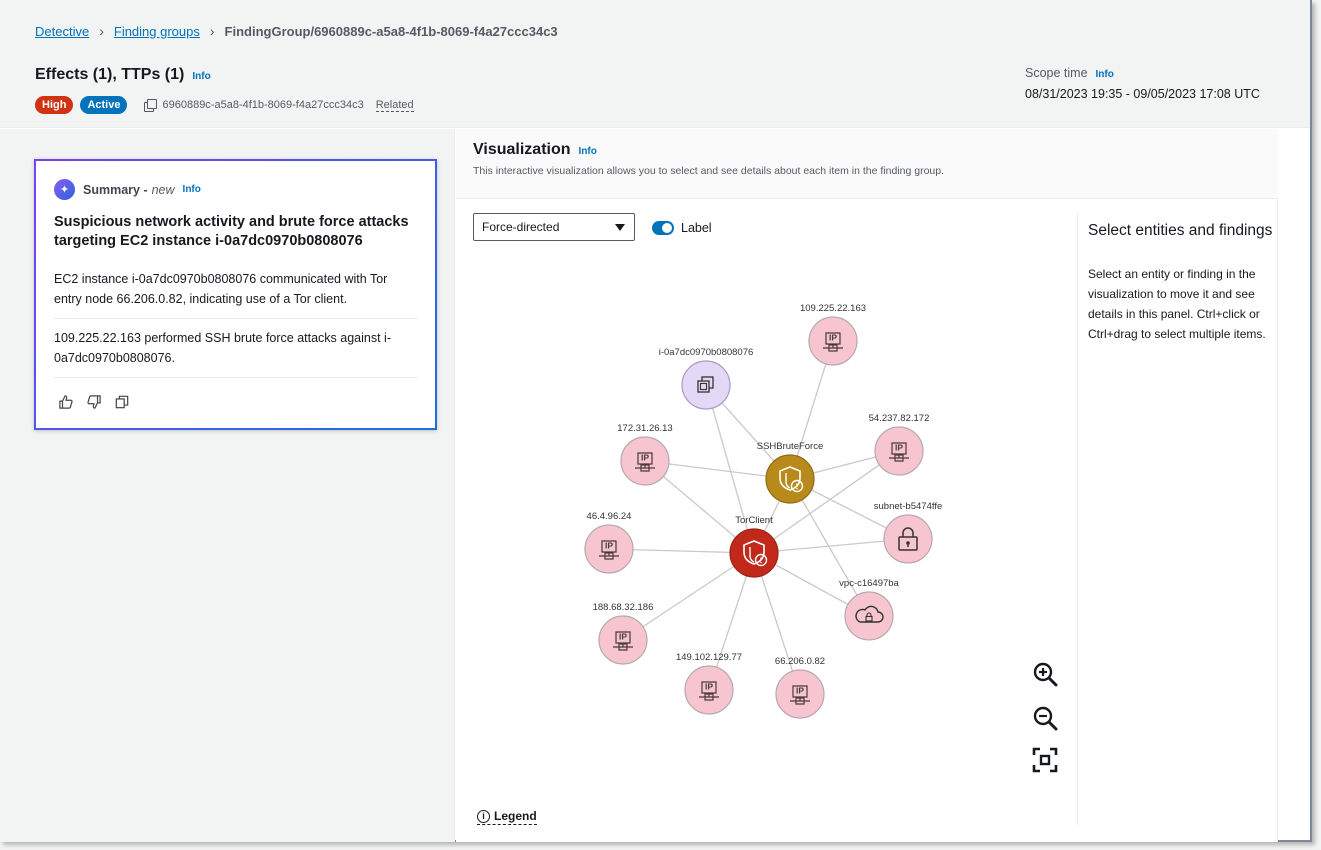 This screenshot has width=1321, height=850. Describe the element at coordinates (192, 189) in the screenshot. I see `summary-info-link: Info` at that location.